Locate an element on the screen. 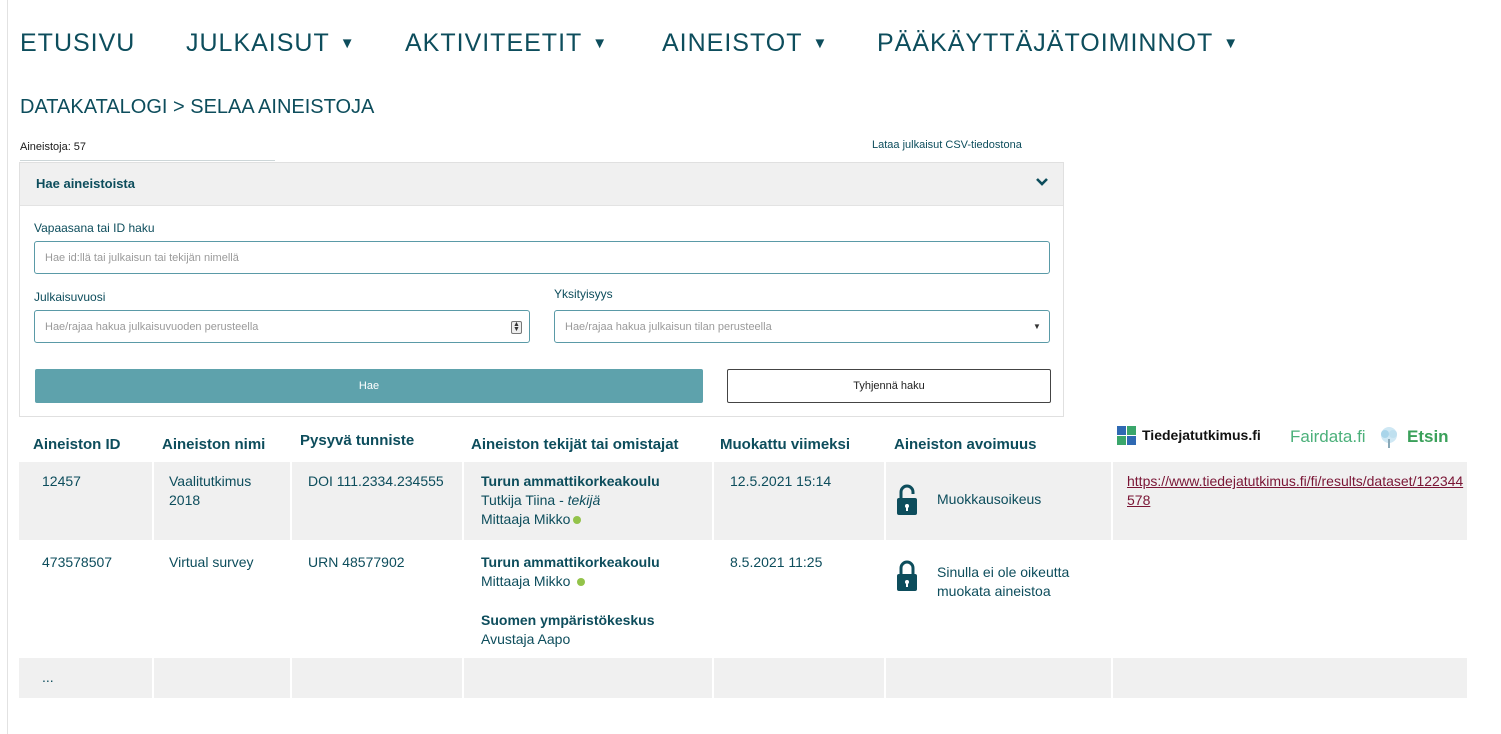 This screenshot has height=734, width=1501. author-role: tekijä is located at coordinates (584, 500).